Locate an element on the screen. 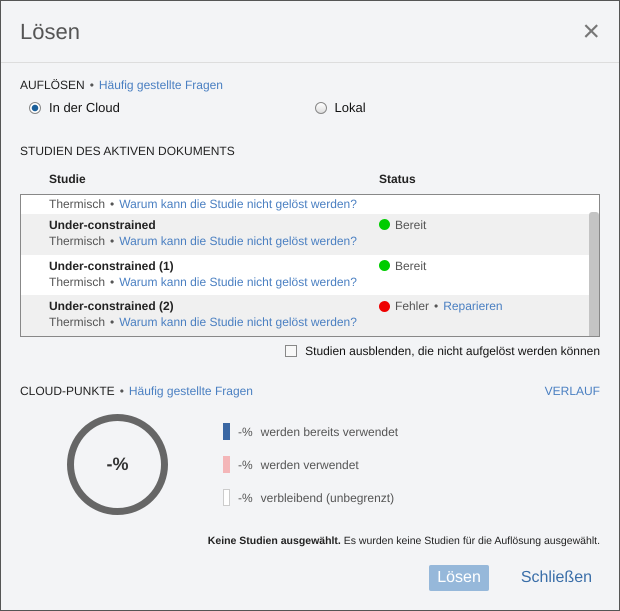 This screenshot has width=620, height=611. study-row: Under-constrained (2) Thermisch • Warum kann die Studie nicht gelöst werden? Fehler • Reparieren is located at coordinates (305, 315).